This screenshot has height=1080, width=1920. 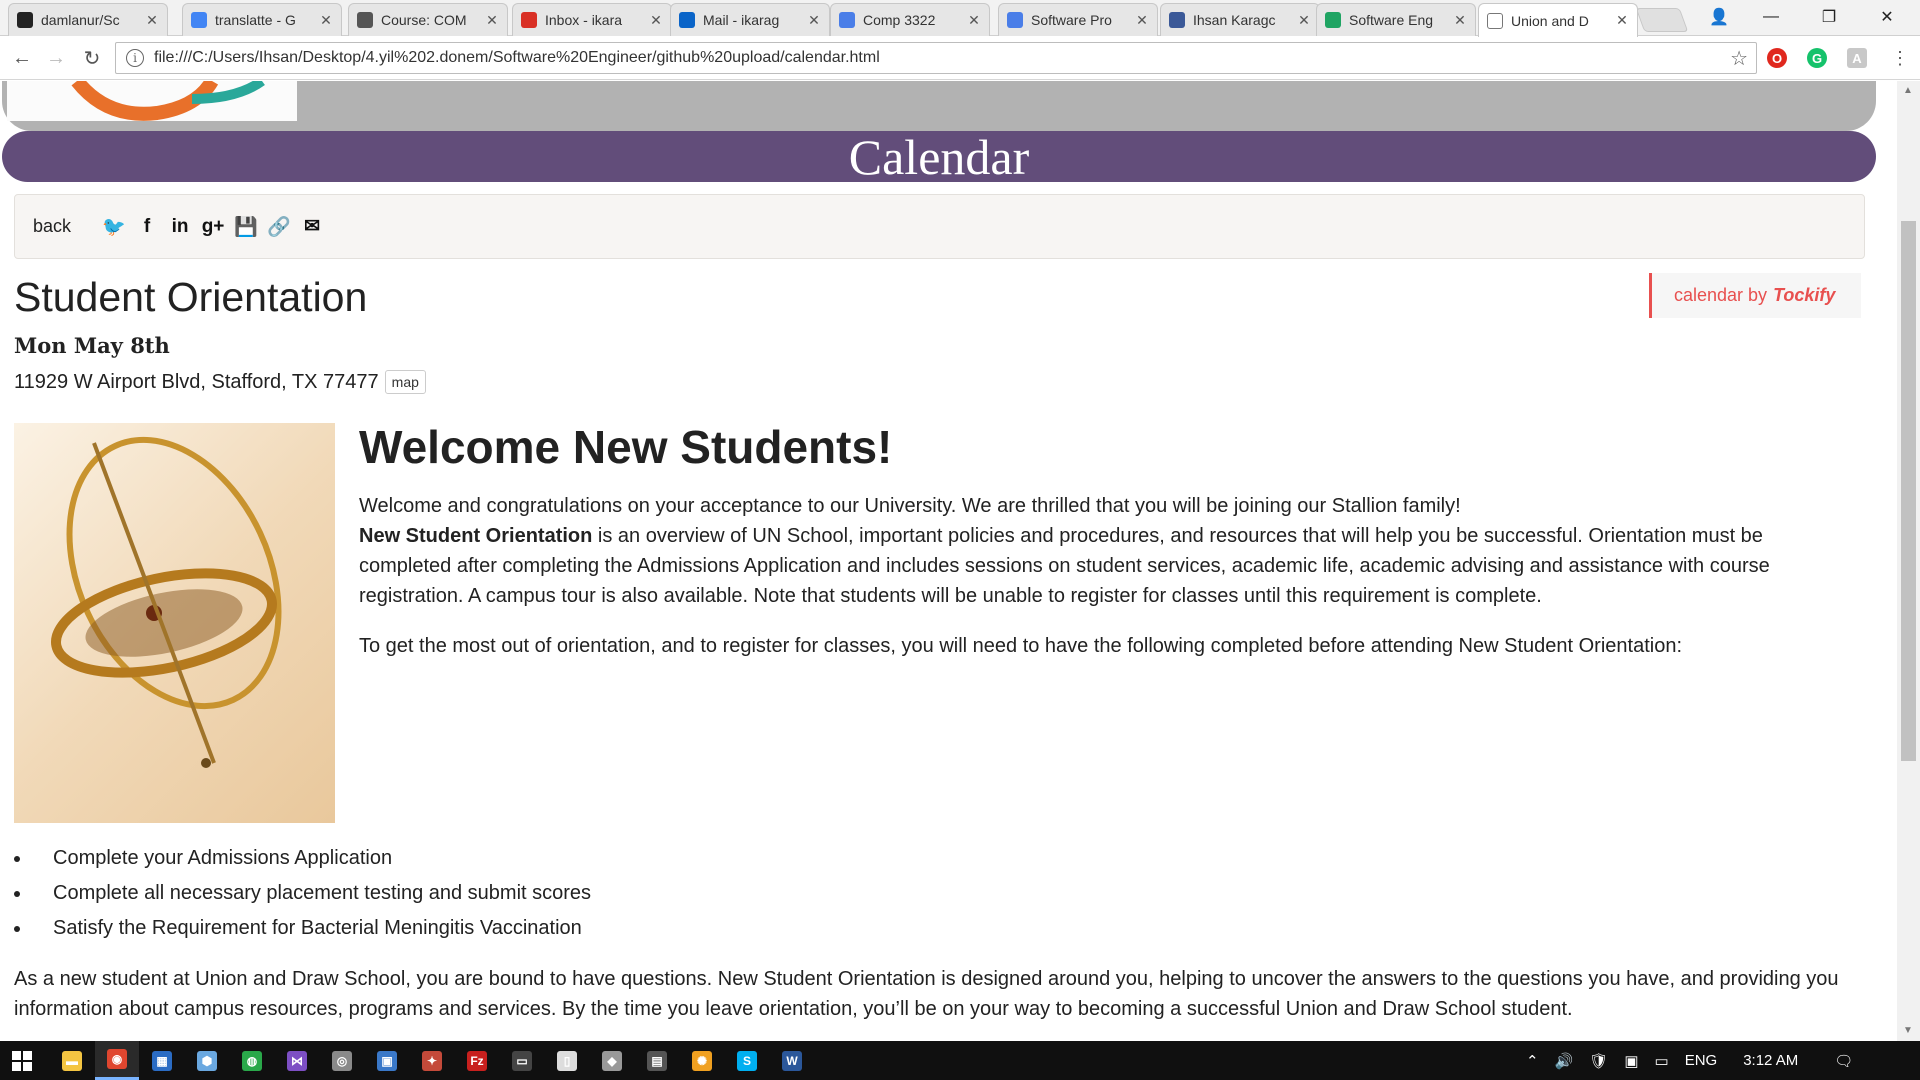 I want to click on taskbar-app: ⋈, so click(x=297, y=1060).